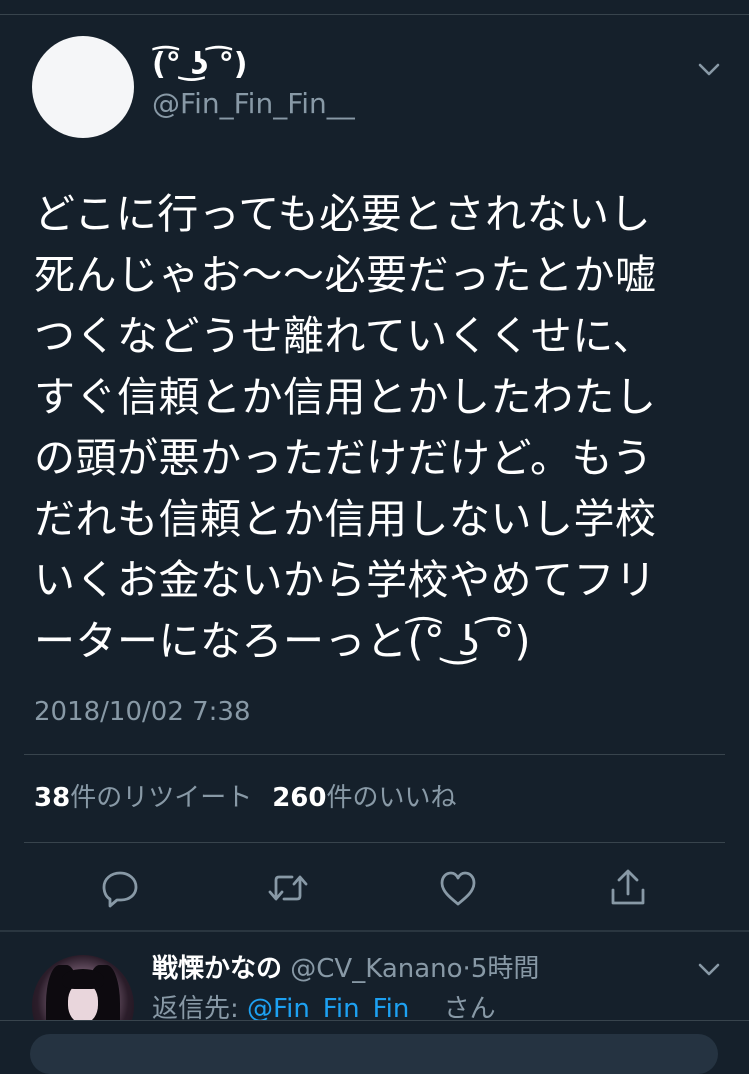 Image resolution: width=749 pixels, height=1074 pixels. Describe the element at coordinates (344, 458) in the screenshot. I see `tweet-text-line: の頭が悪かっただけだけど。もう` at that location.